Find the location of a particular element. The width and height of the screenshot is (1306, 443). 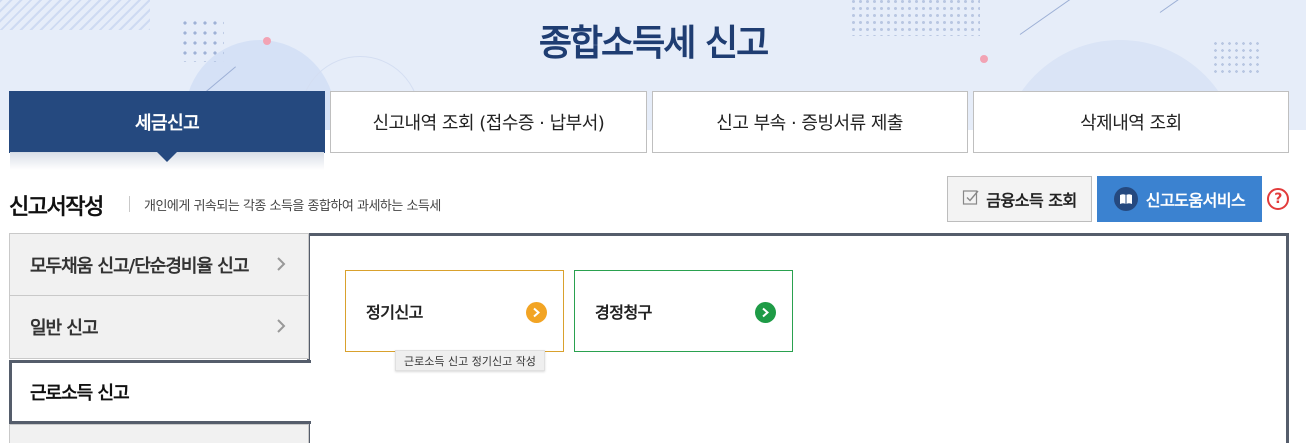

page-title: 종합소득세 신고 is located at coordinates (653, 43).